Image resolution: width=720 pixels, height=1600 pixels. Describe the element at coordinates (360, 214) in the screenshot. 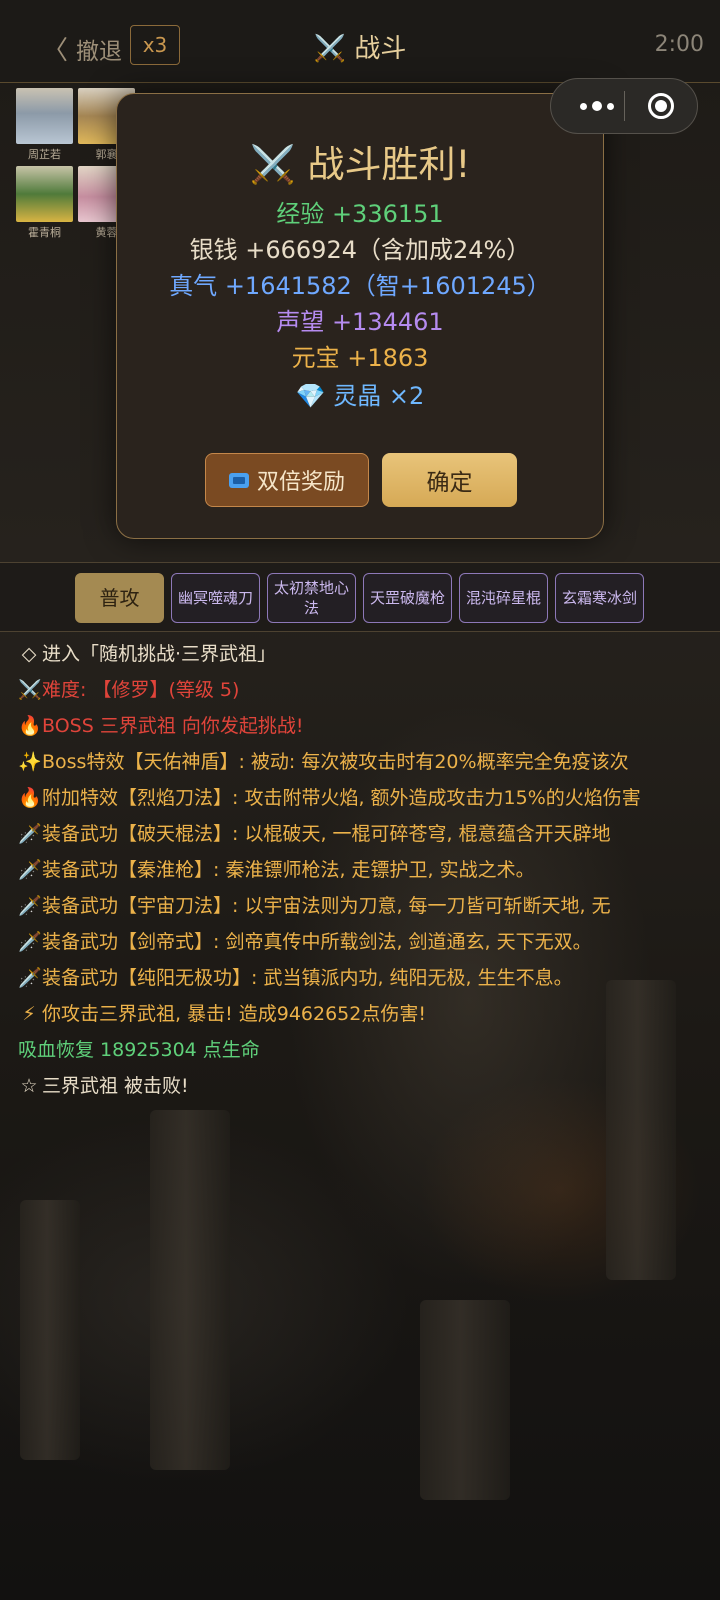

I see `reward-experience: 经验 +336151` at that location.